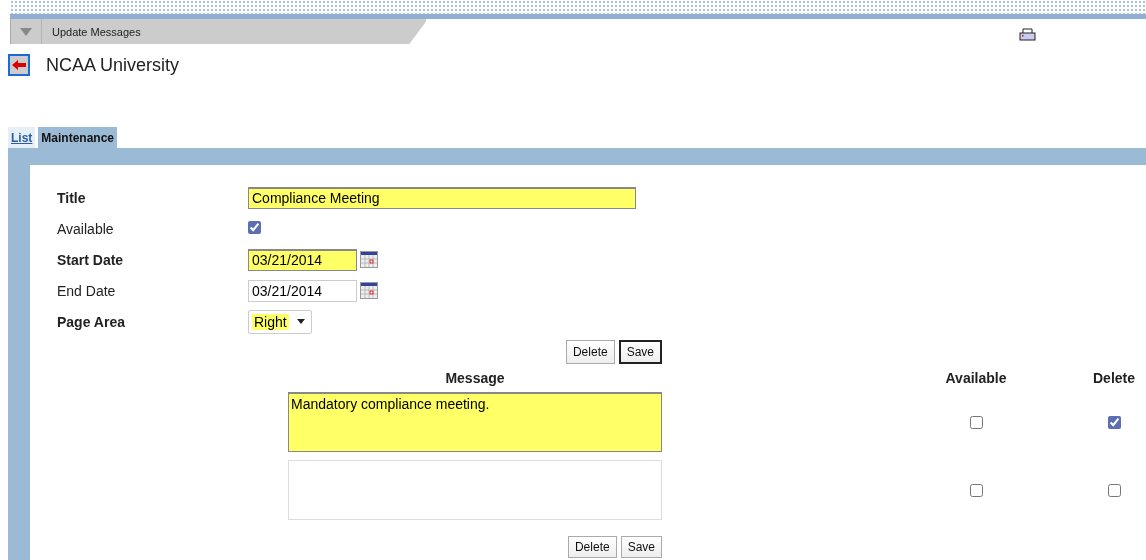 Image resolution: width=1146 pixels, height=560 pixels. I want to click on page-title: Update Messages, so click(96, 31).